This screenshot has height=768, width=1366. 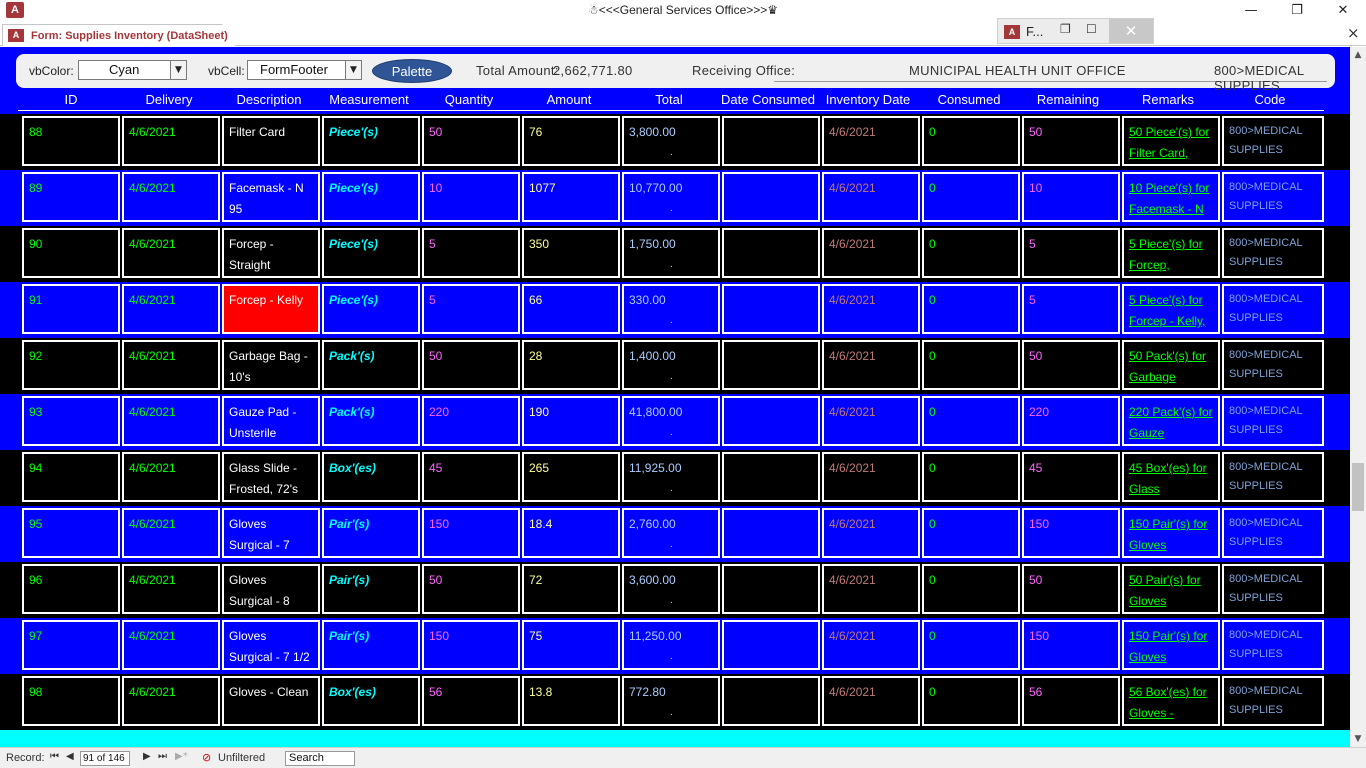 I want to click on close-icon: ✕, so click(x=1131, y=31).